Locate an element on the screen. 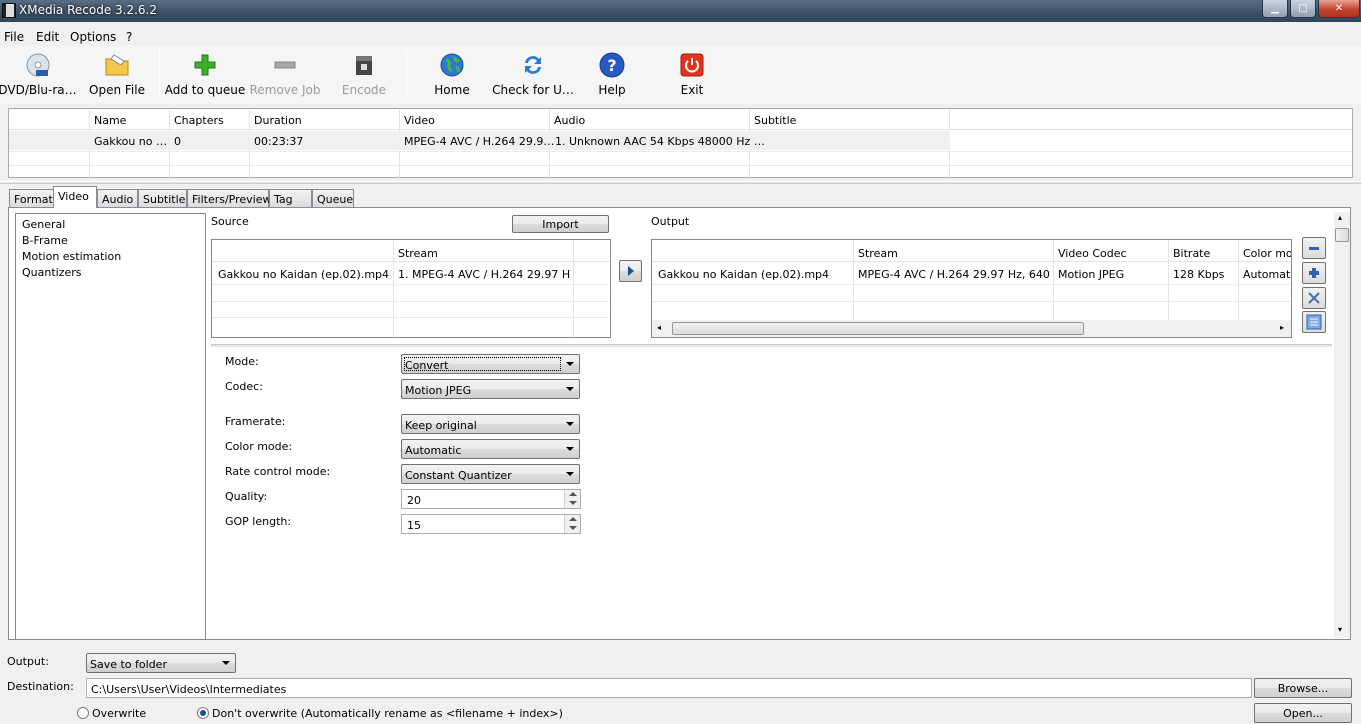 The height and width of the screenshot is (724, 1361). clapperboard-icon is located at coordinates (364, 65).